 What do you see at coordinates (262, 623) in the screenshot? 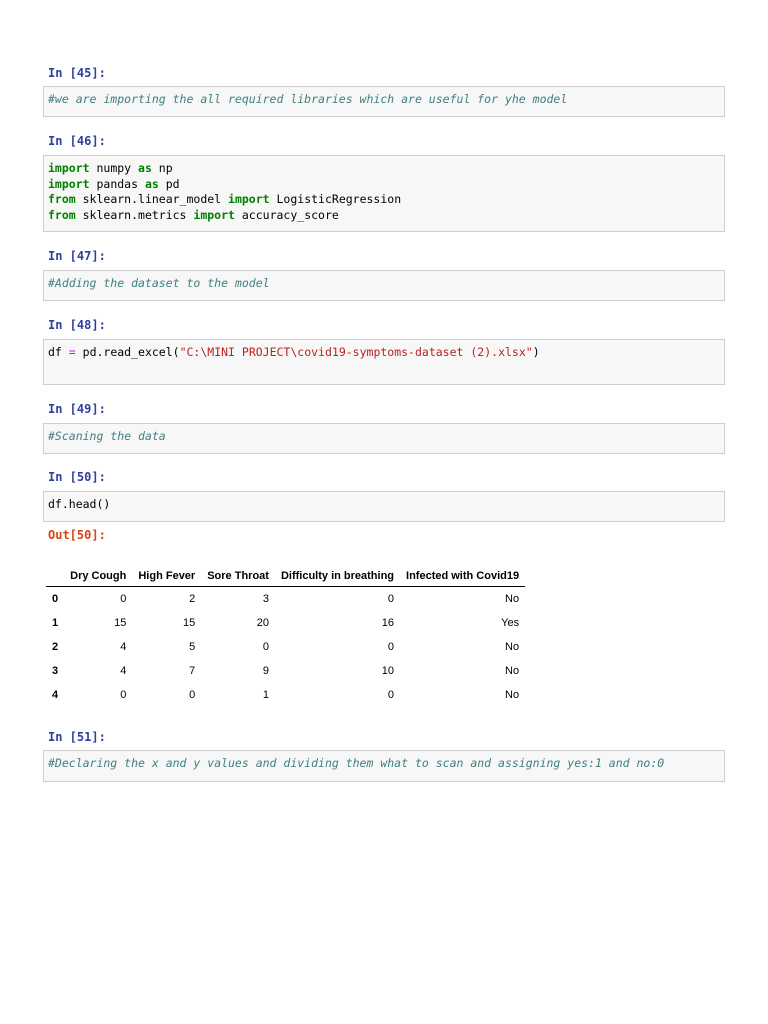
I see `table-cell: 20` at bounding box center [262, 623].